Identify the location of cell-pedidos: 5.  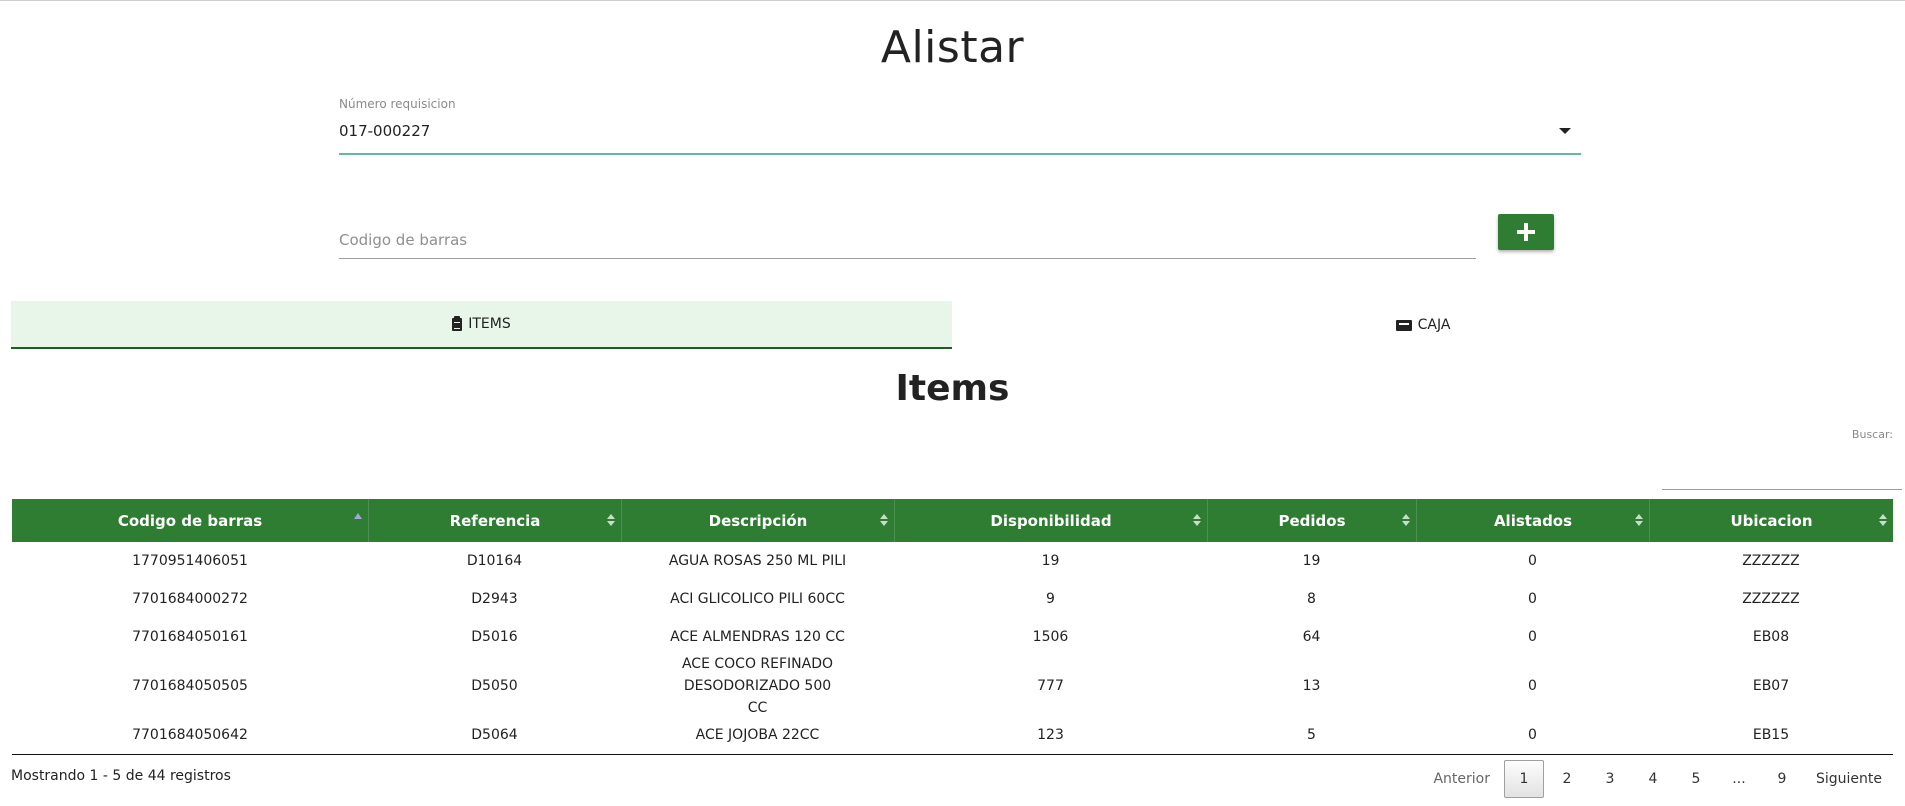
(1311, 735).